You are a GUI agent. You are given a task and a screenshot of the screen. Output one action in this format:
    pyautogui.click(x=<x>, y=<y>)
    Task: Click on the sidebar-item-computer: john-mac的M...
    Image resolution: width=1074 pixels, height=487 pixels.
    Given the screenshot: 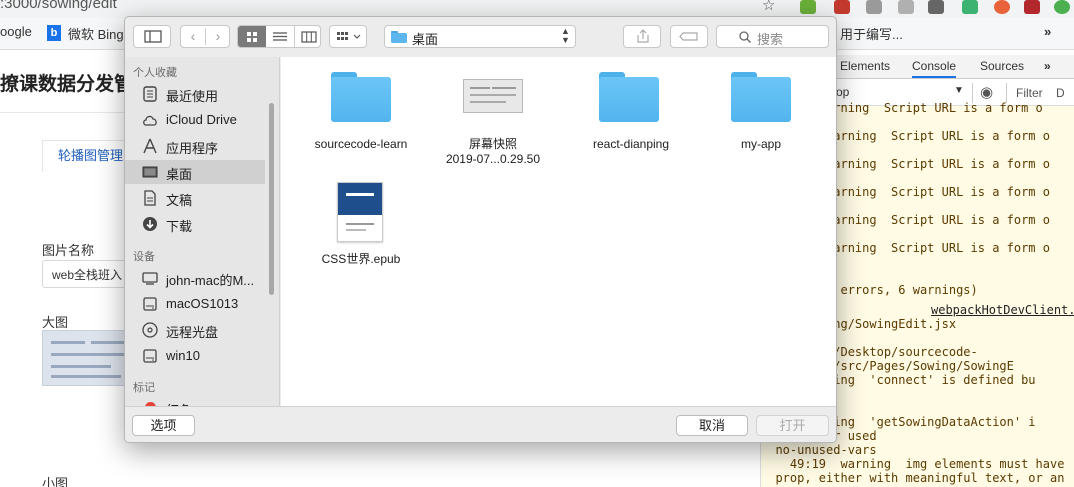 What is the action you would take?
    pyautogui.click(x=195, y=278)
    